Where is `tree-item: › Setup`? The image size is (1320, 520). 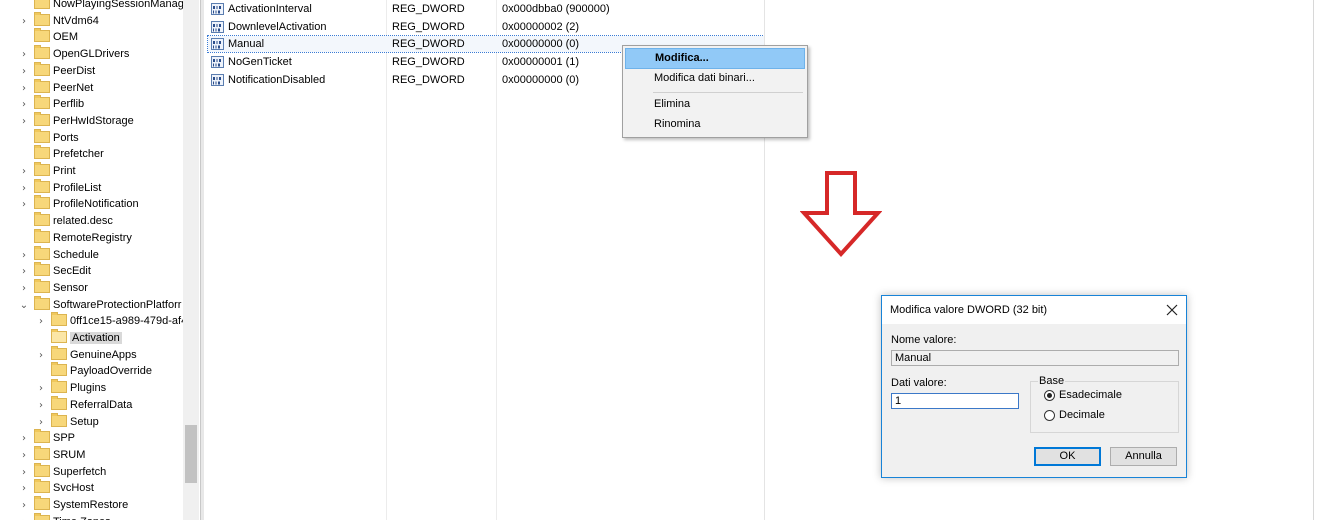 tree-item: › Setup is located at coordinates (67, 421).